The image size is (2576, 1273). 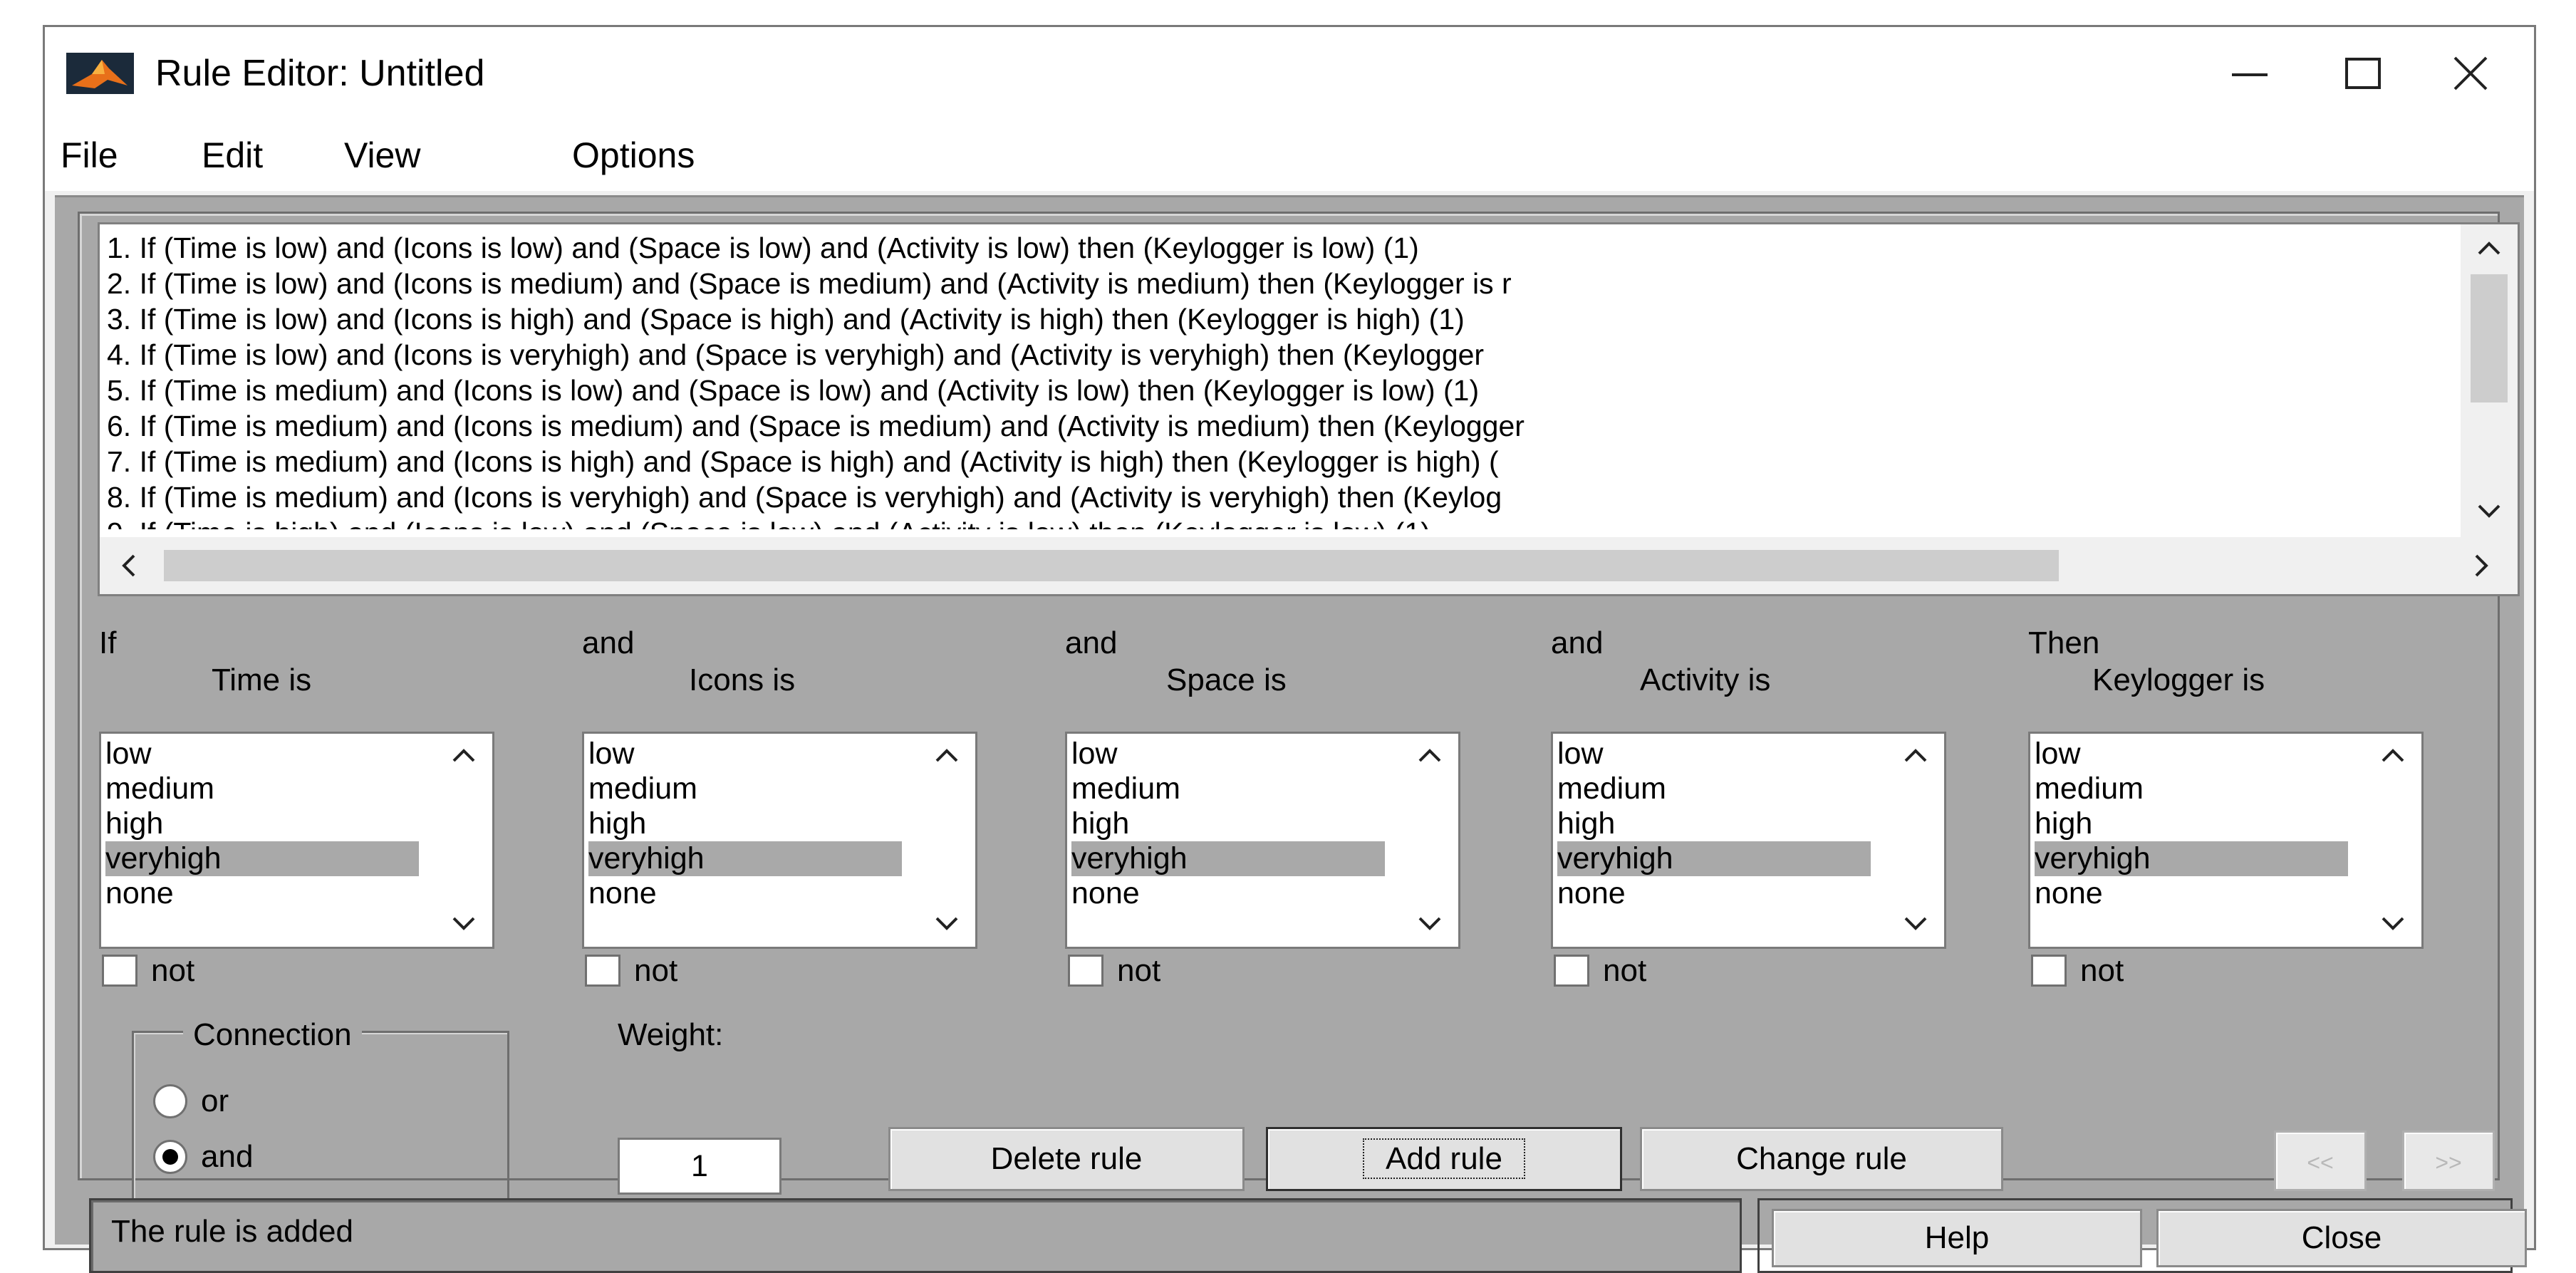 I want to click on change-rule-button: Change rule, so click(x=1821, y=1159).